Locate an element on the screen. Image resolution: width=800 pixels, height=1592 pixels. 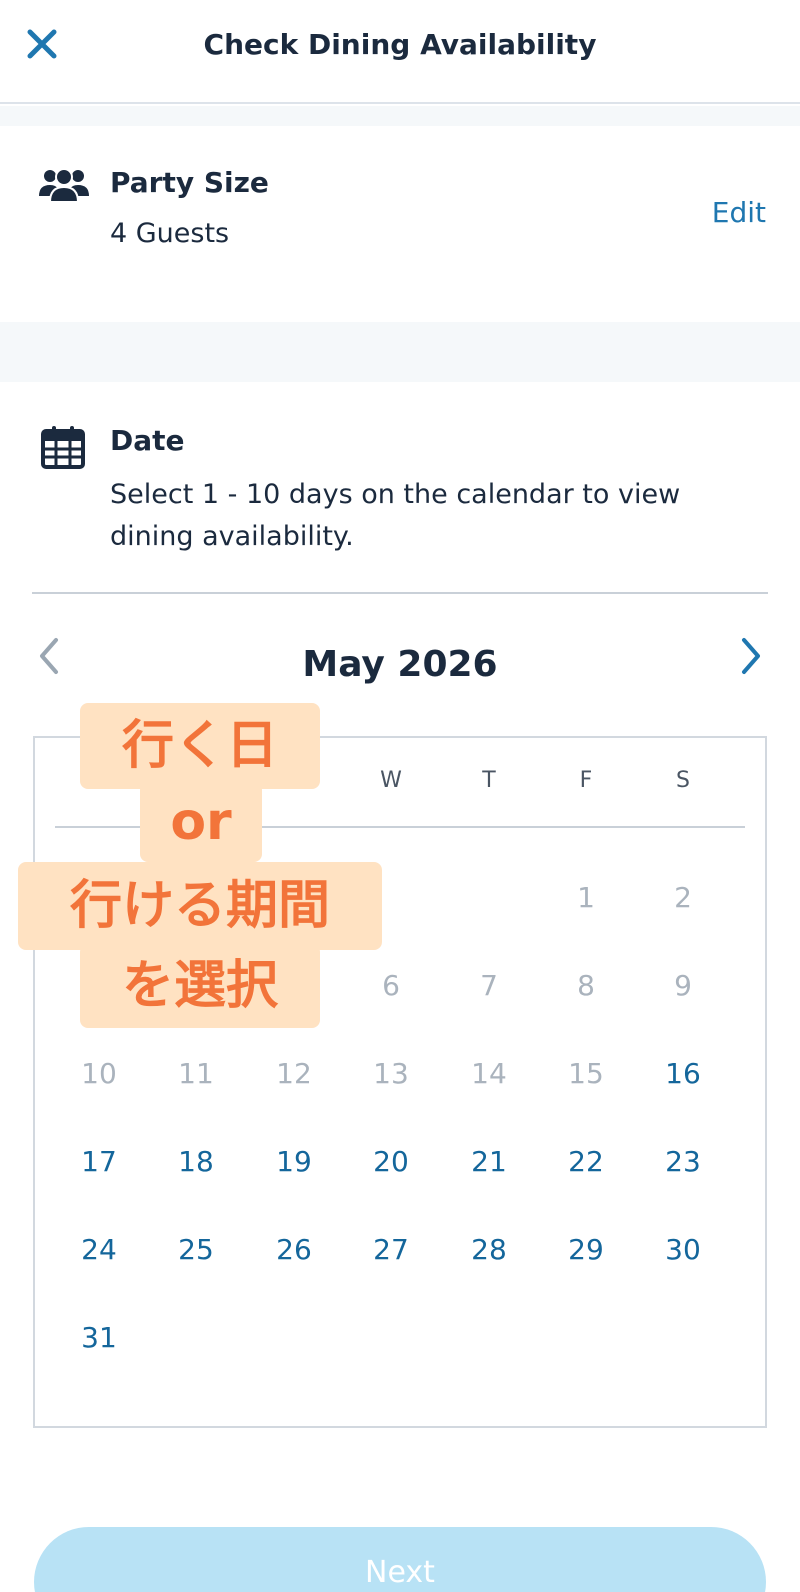
chevron-right-icon is located at coordinates (751, 656).